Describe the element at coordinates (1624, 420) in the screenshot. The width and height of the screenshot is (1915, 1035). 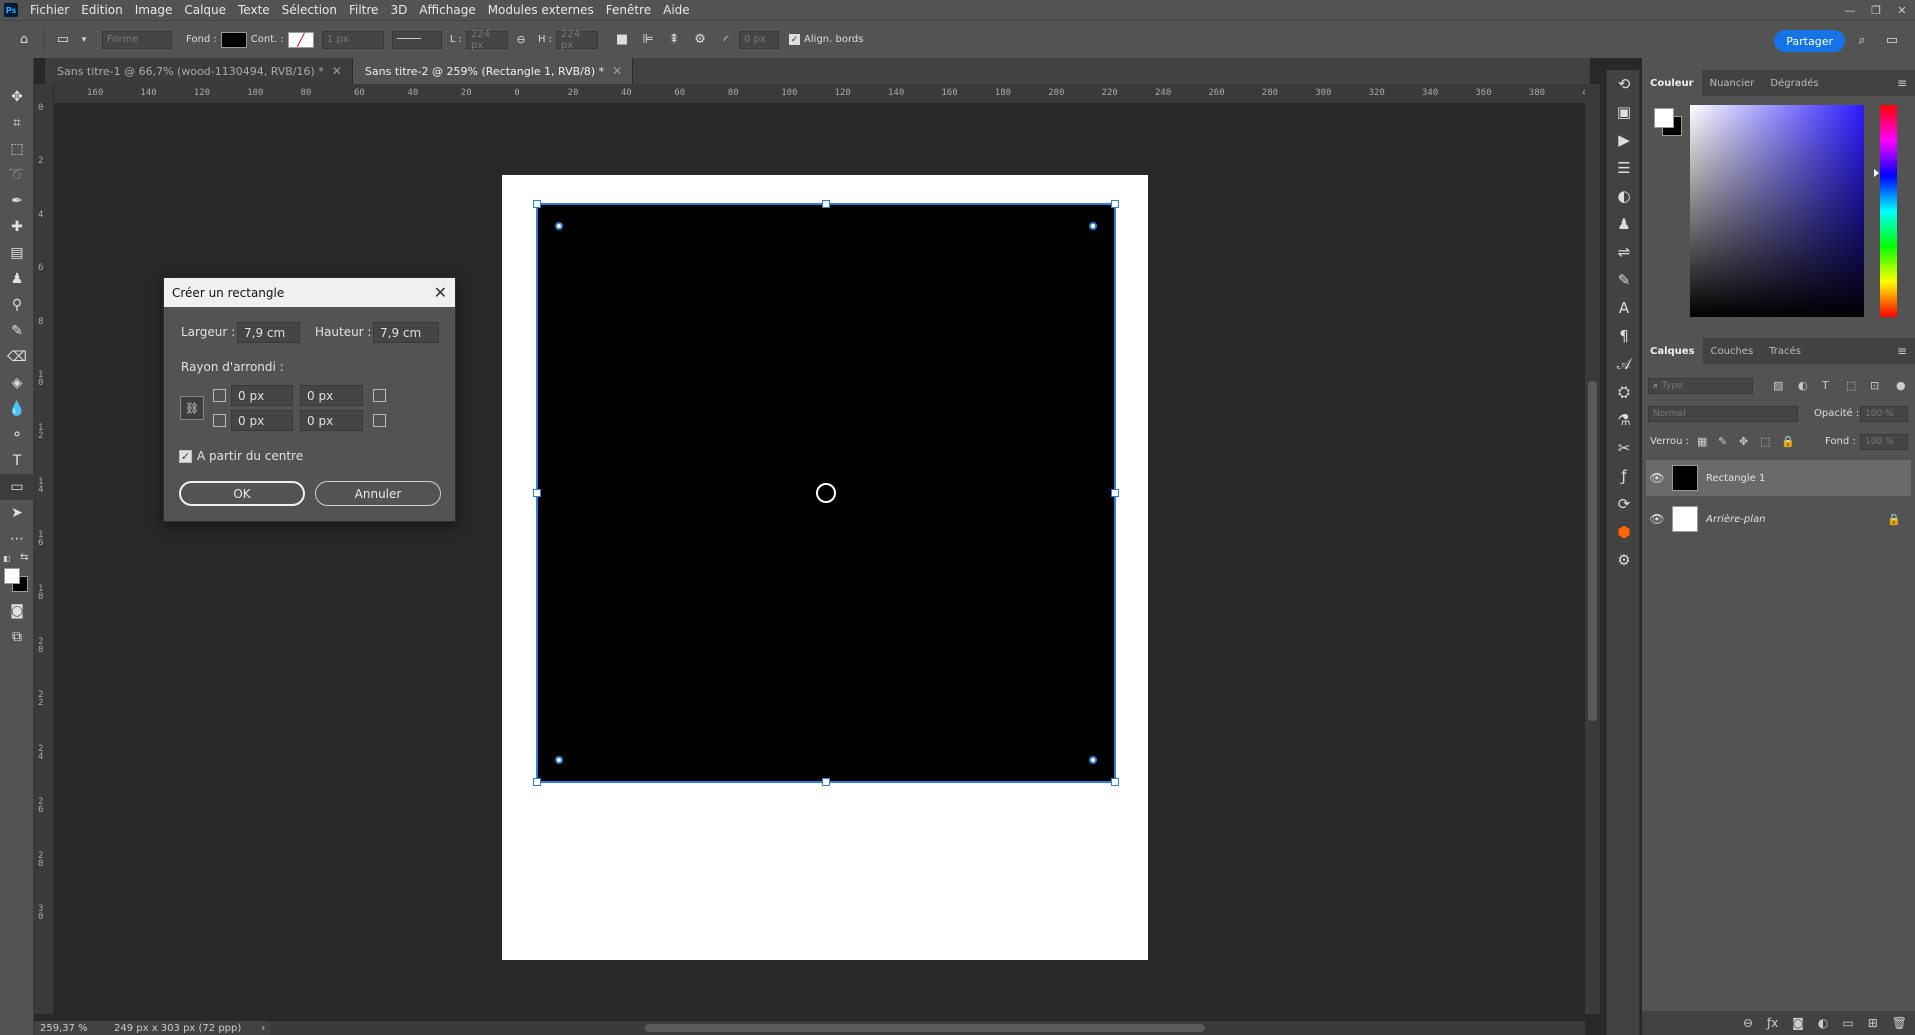
I see `styles-icon: ⚗` at that location.